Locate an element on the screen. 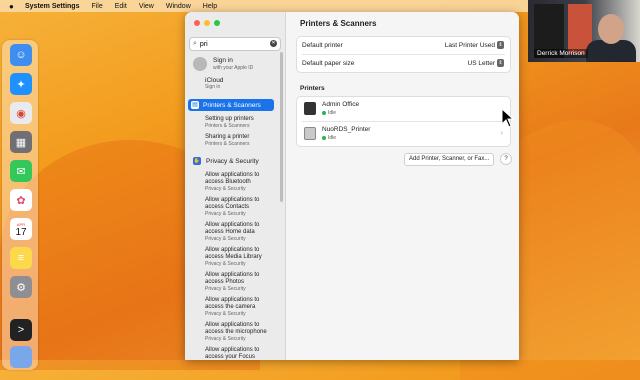 The image size is (640, 380). search-value: pri is located at coordinates (203, 44).